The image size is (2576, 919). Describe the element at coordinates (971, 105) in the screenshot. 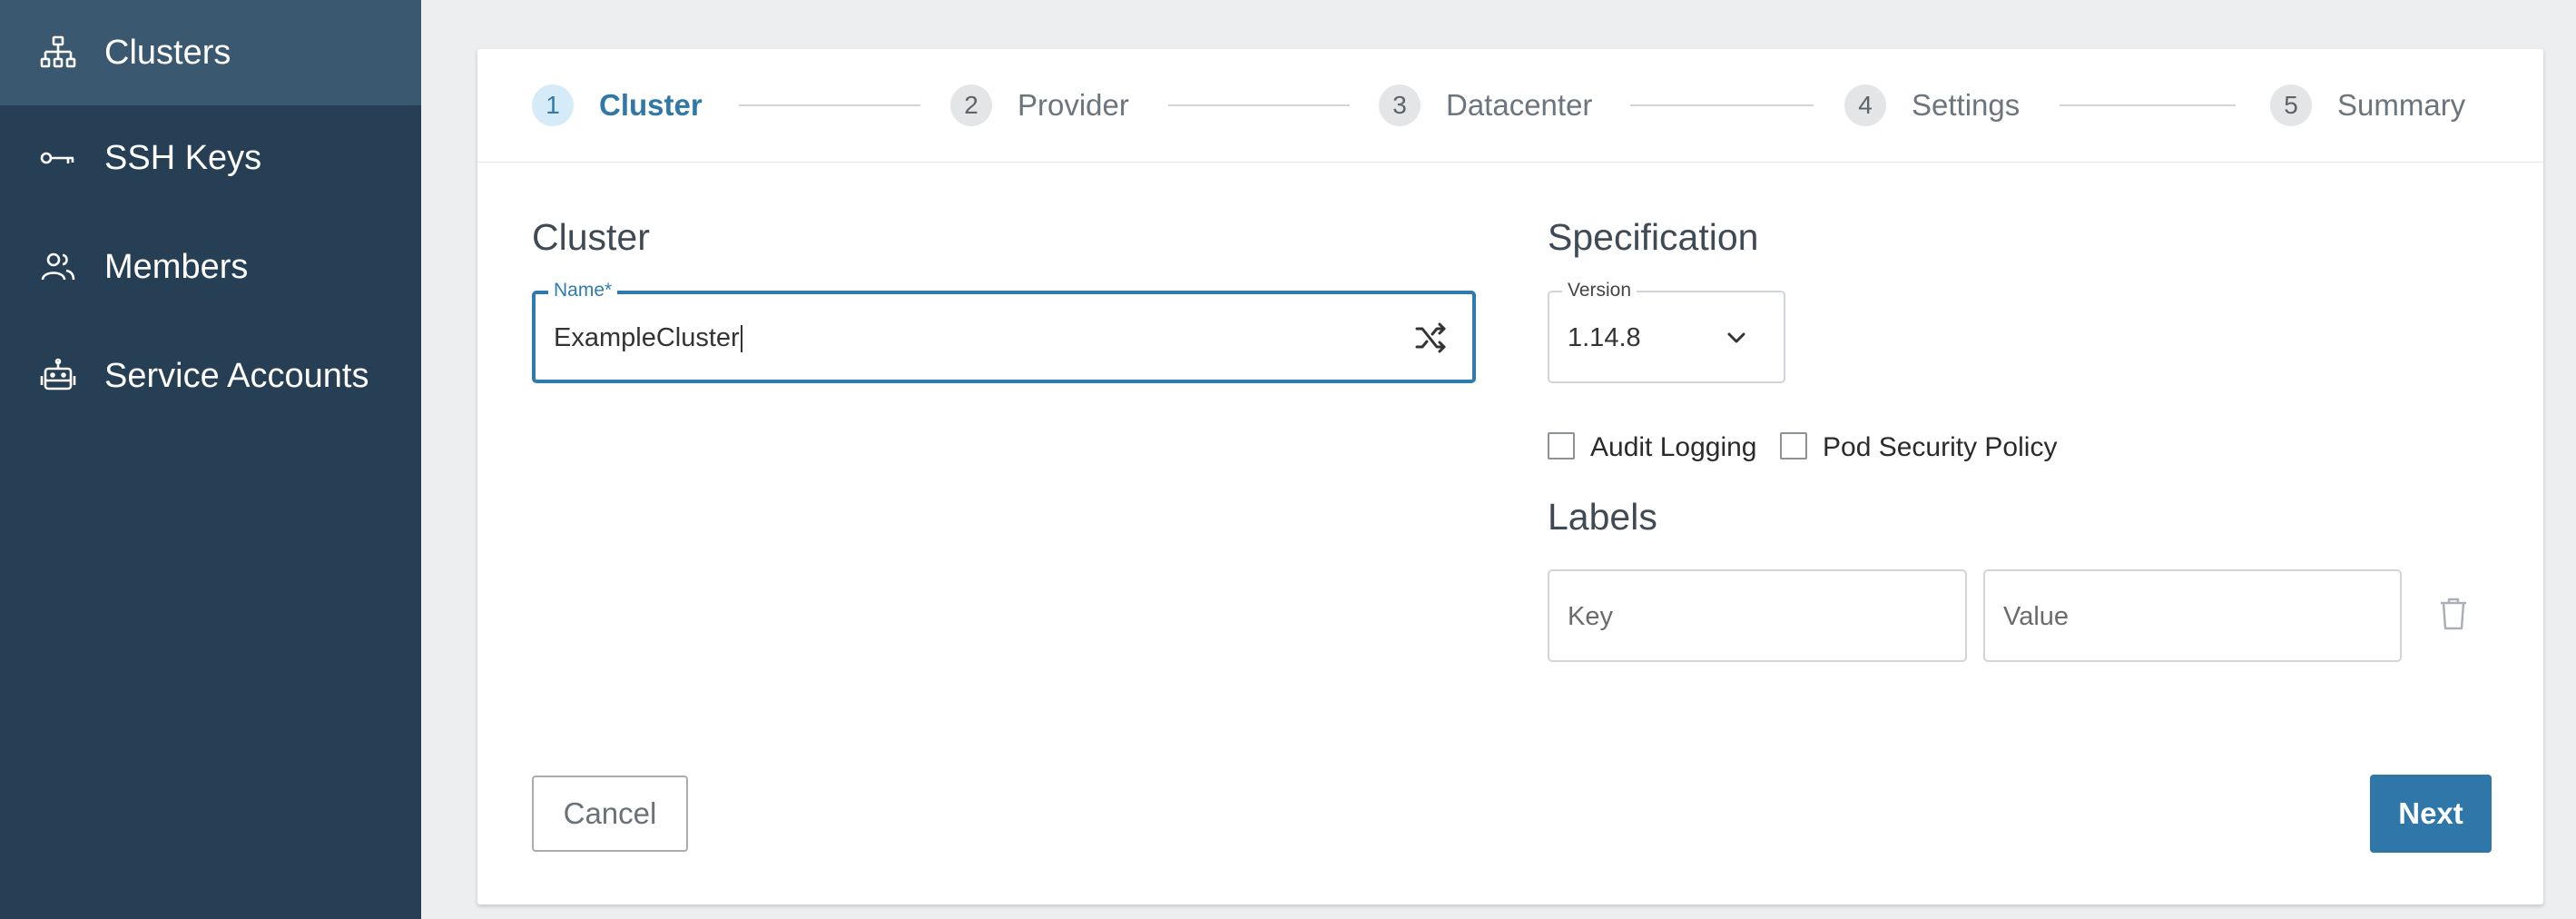

I see `step-number: 2` at that location.